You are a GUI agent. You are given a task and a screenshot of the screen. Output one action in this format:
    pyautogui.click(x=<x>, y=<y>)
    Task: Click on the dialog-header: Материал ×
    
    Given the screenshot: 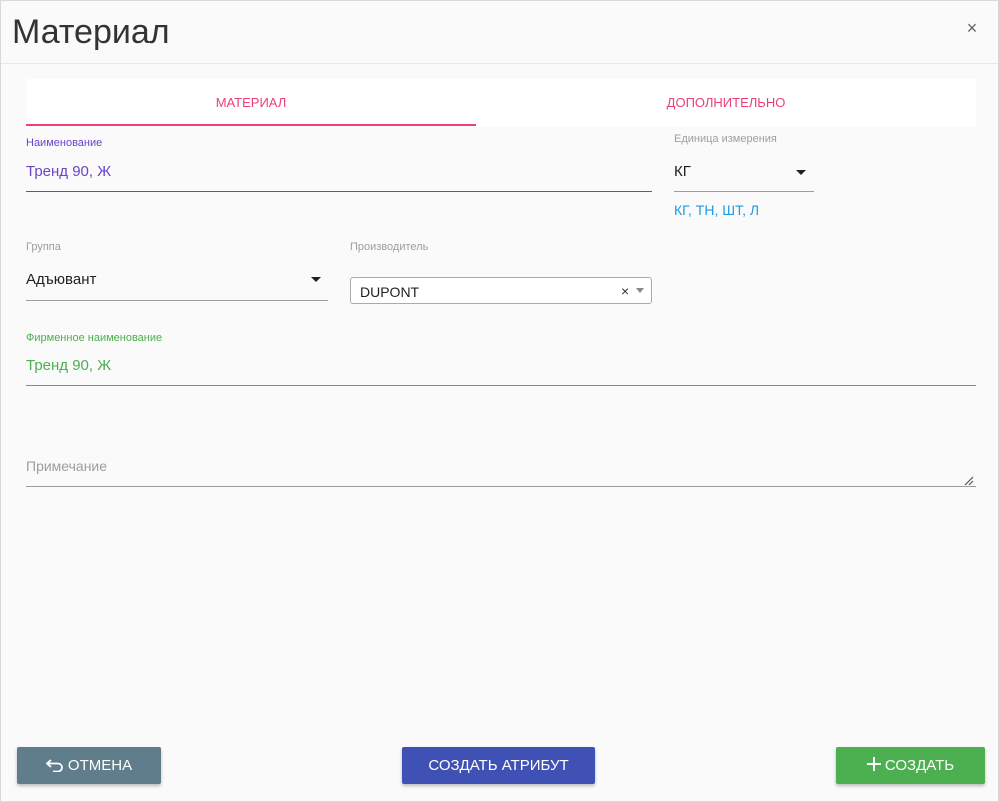 What is the action you would take?
    pyautogui.click(x=499, y=32)
    